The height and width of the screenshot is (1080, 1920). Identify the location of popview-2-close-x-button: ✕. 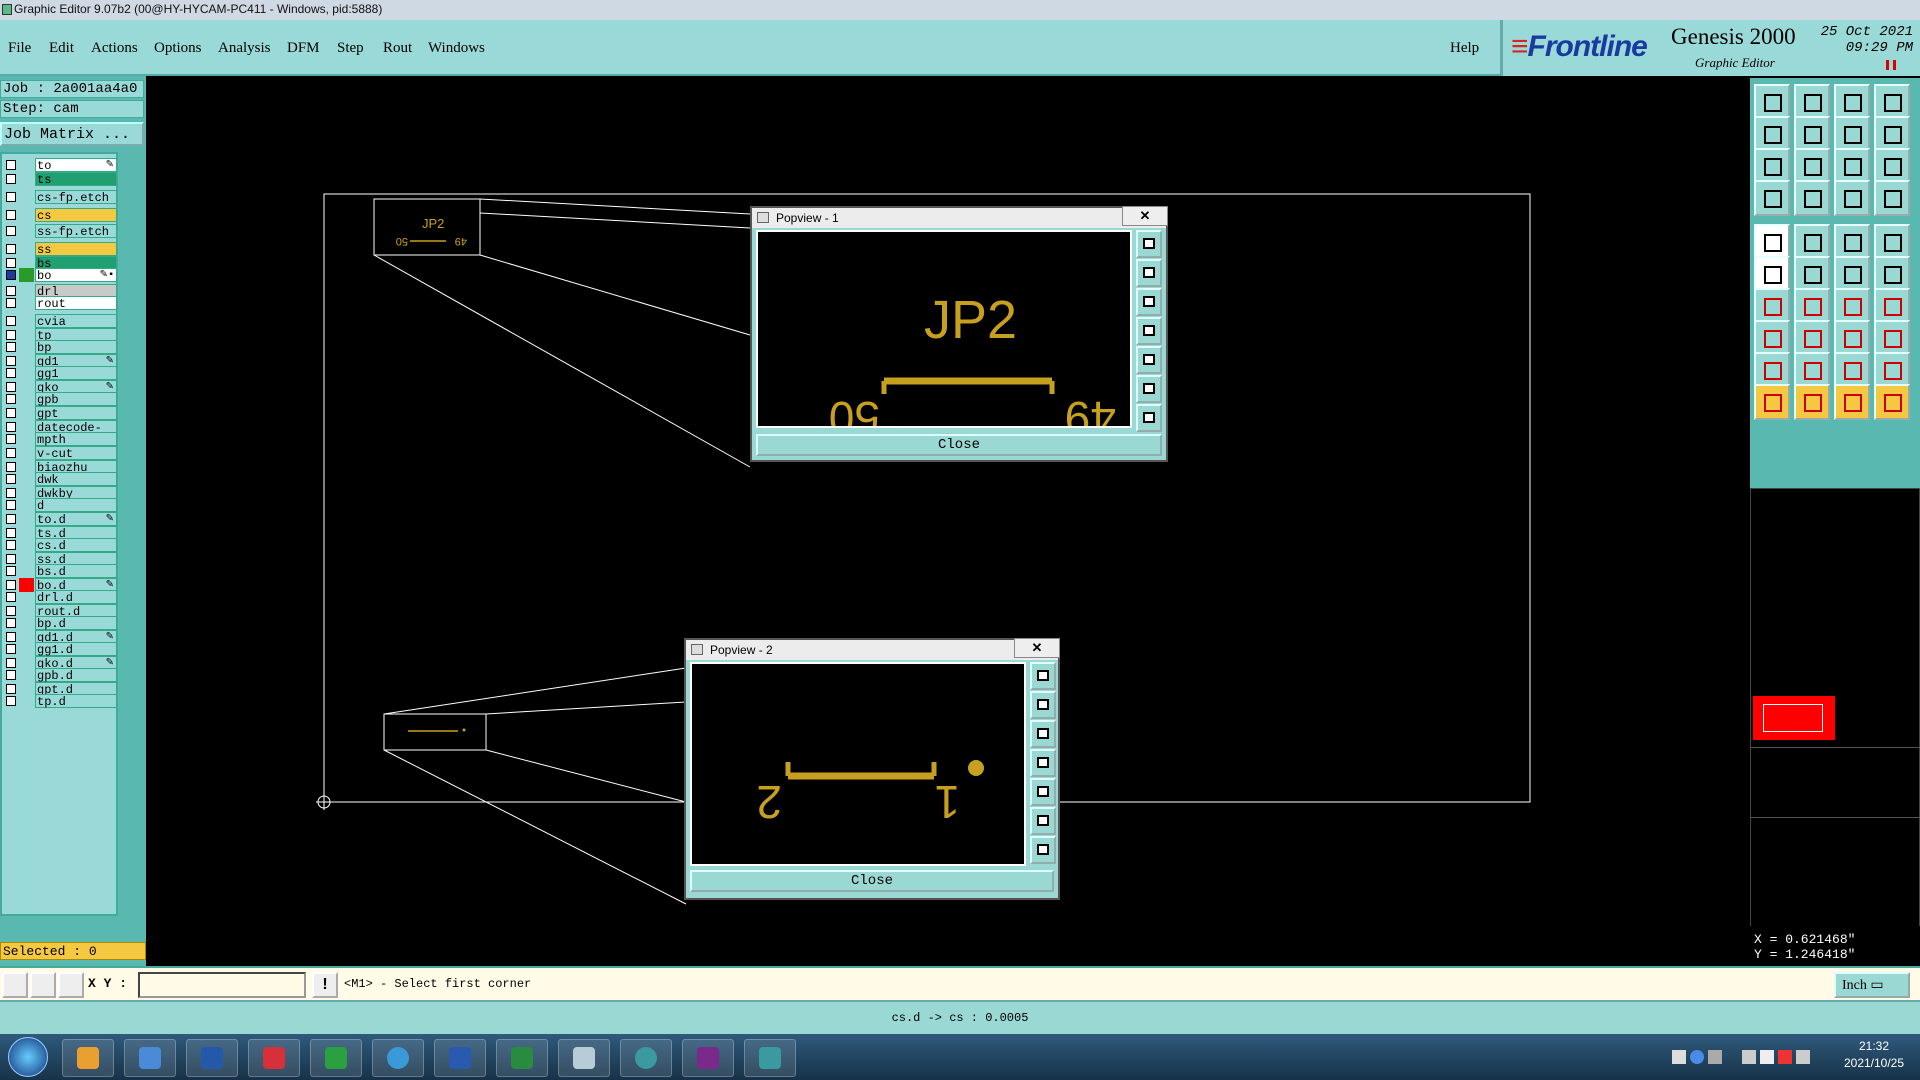
(1037, 648).